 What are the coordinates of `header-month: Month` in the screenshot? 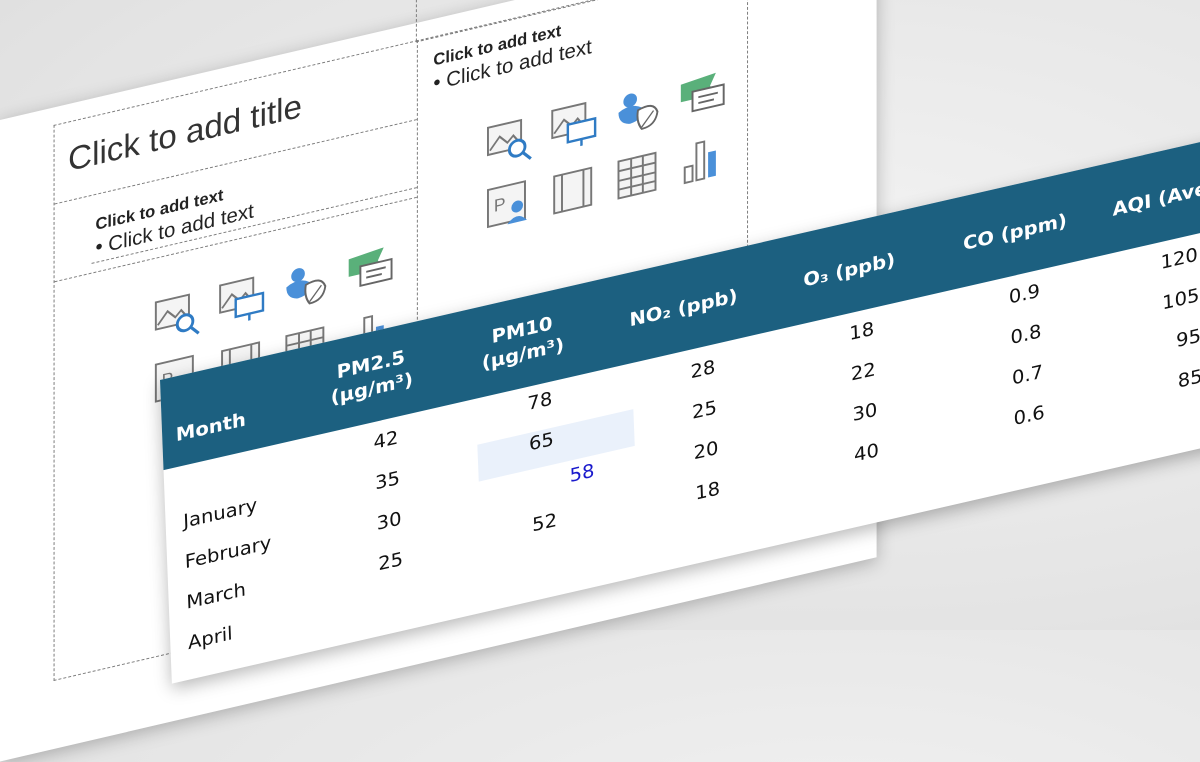 It's located at (224, 424).